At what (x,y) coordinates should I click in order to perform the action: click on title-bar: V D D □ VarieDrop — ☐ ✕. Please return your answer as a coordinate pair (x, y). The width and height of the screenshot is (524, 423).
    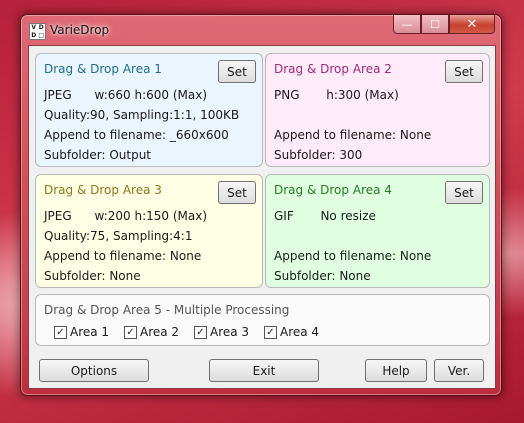
    Looking at the image, I should click on (261, 30).